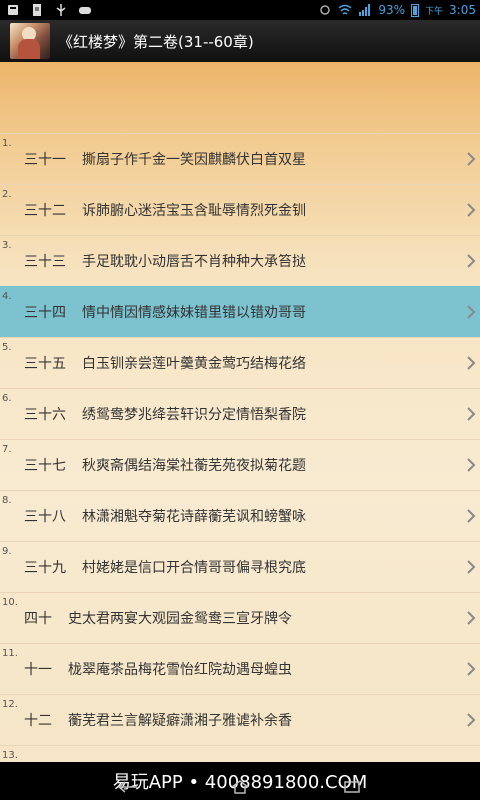  I want to click on book-cover-icon, so click(30, 41).